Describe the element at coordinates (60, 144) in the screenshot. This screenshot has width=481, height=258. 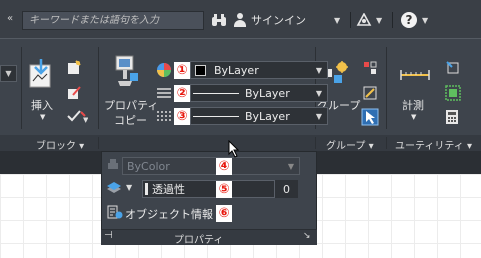
I see `block-panel-label: ブロック ▾` at that location.